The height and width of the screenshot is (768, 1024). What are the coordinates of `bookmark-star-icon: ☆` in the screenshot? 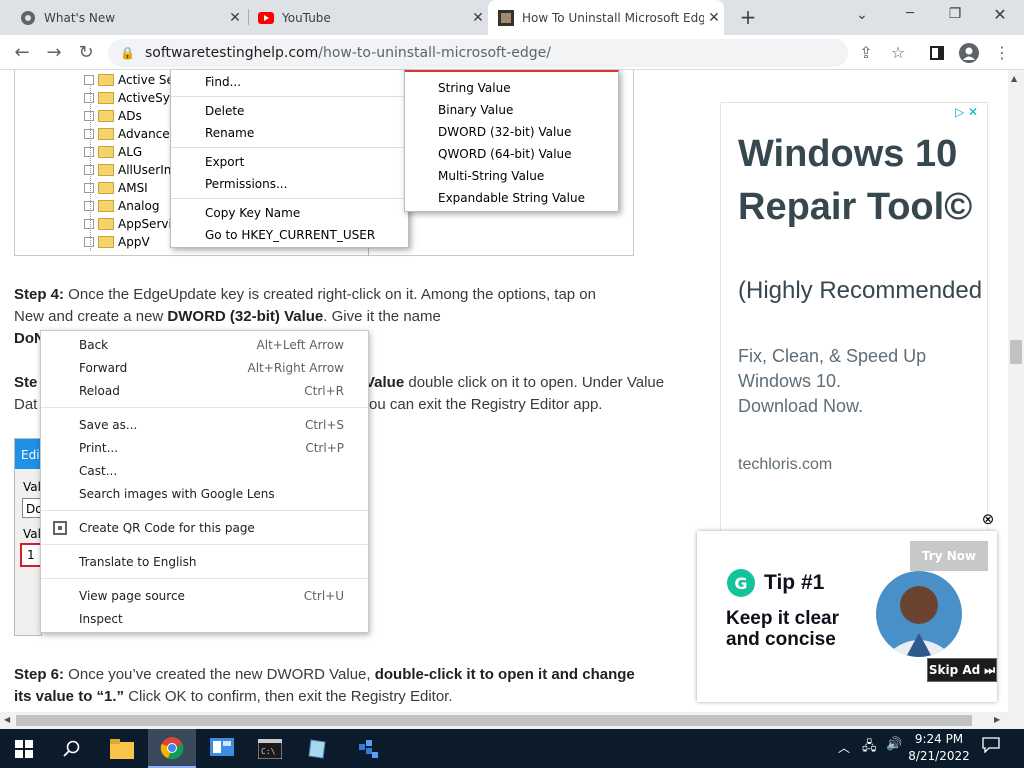 It's located at (898, 52).